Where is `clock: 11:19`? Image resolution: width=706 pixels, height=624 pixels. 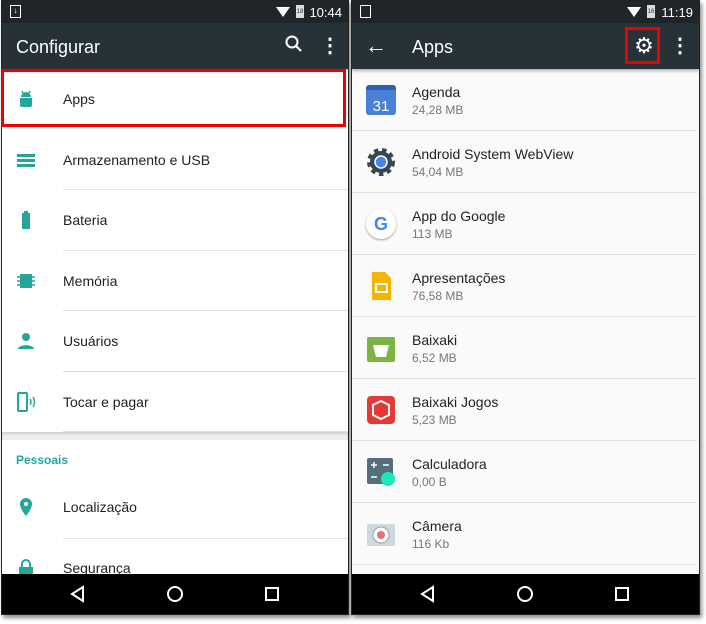
clock: 11:19 is located at coordinates (677, 12).